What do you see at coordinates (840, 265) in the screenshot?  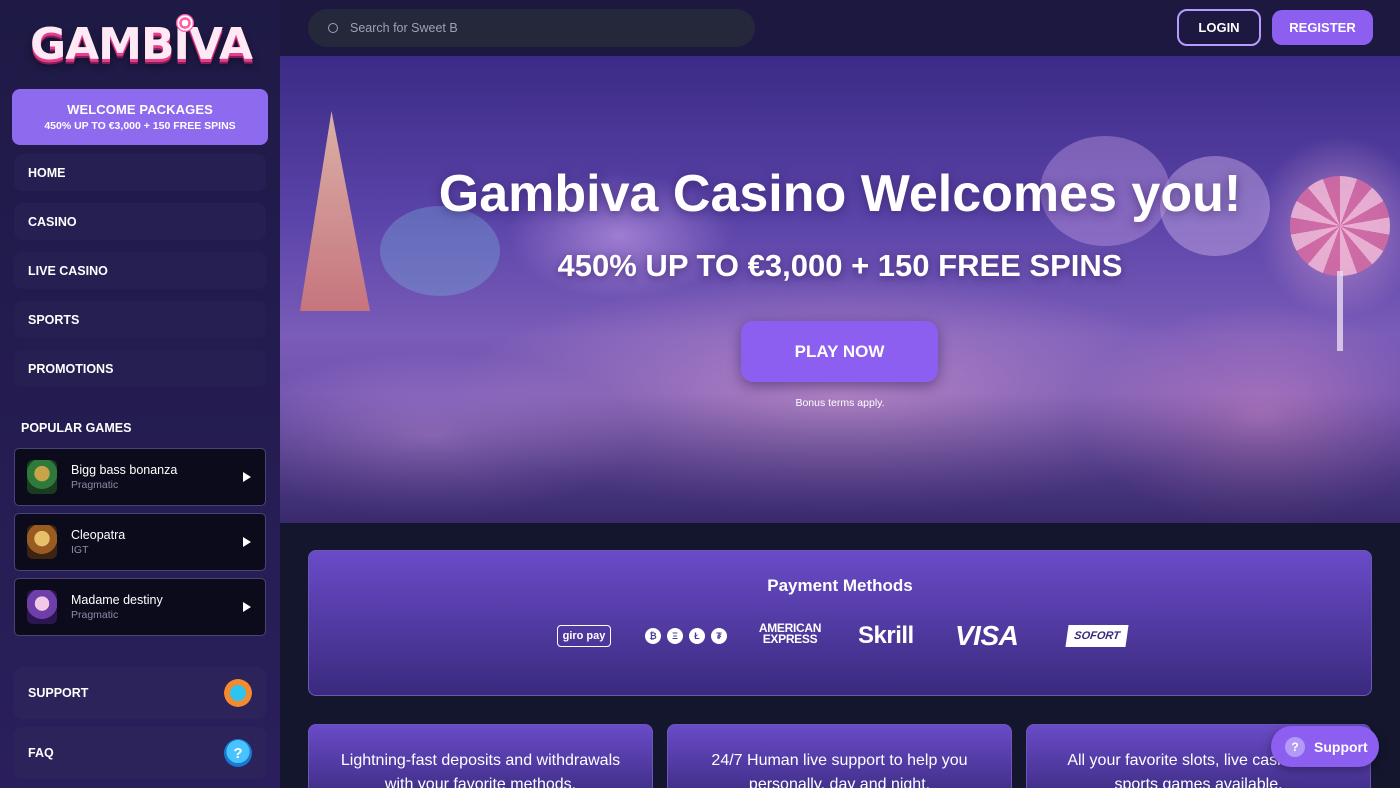 I see `hero-subtitle: 450% UP TO €3,000 + 150 FREE SPINS` at bounding box center [840, 265].